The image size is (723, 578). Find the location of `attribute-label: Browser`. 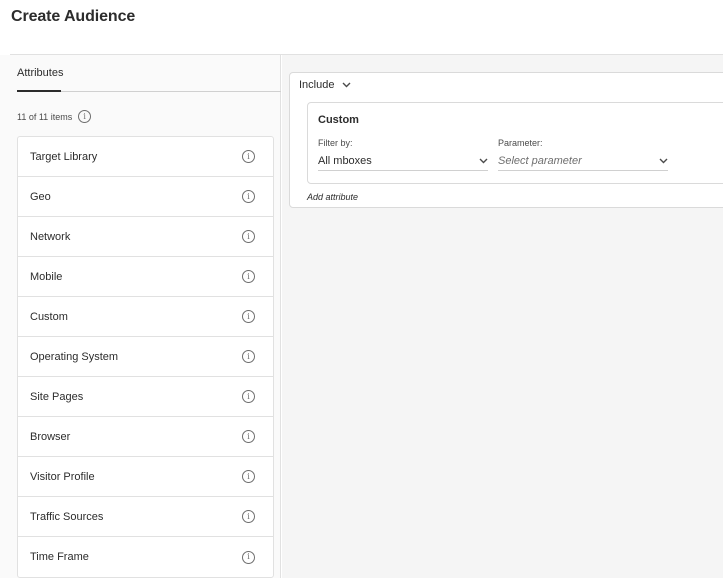

attribute-label: Browser is located at coordinates (50, 436).